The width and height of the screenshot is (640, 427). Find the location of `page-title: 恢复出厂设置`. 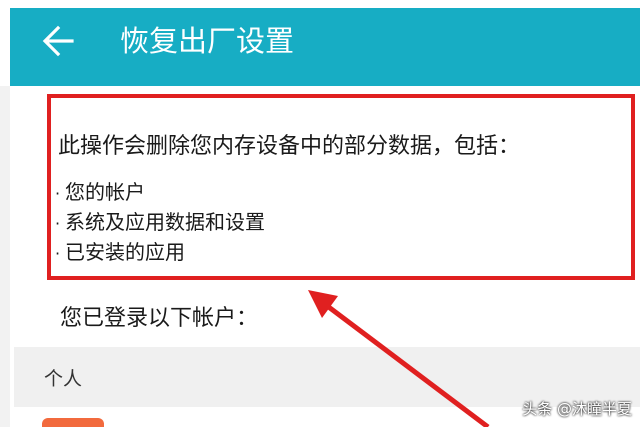

page-title: 恢复出厂设置 is located at coordinates (207, 41).